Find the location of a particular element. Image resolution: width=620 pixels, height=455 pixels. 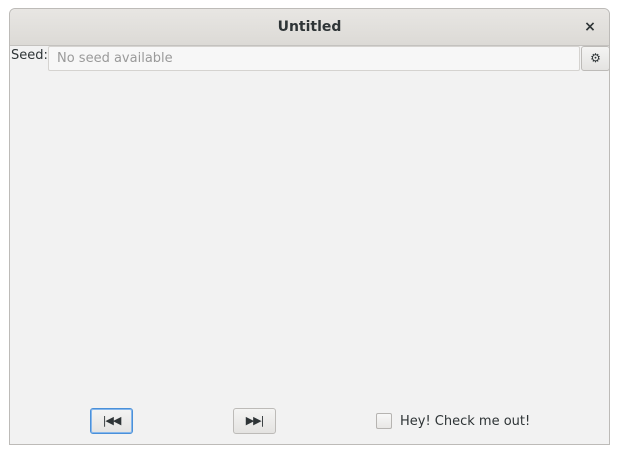

check-me-out-option: Hey! Check me out! is located at coordinates (453, 421).